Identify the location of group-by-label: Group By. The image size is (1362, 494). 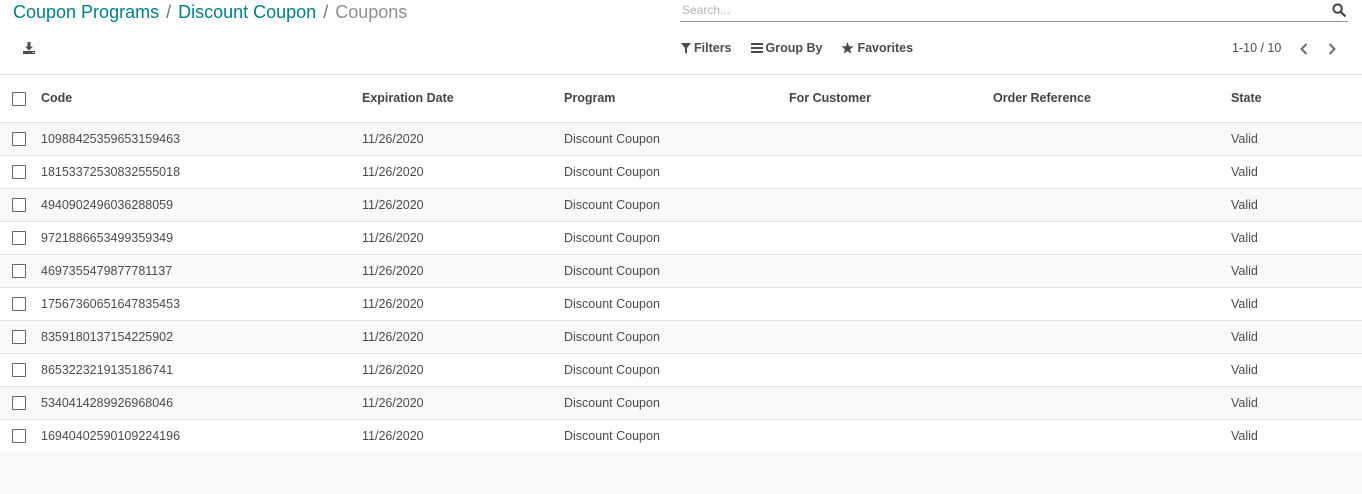
(794, 48).